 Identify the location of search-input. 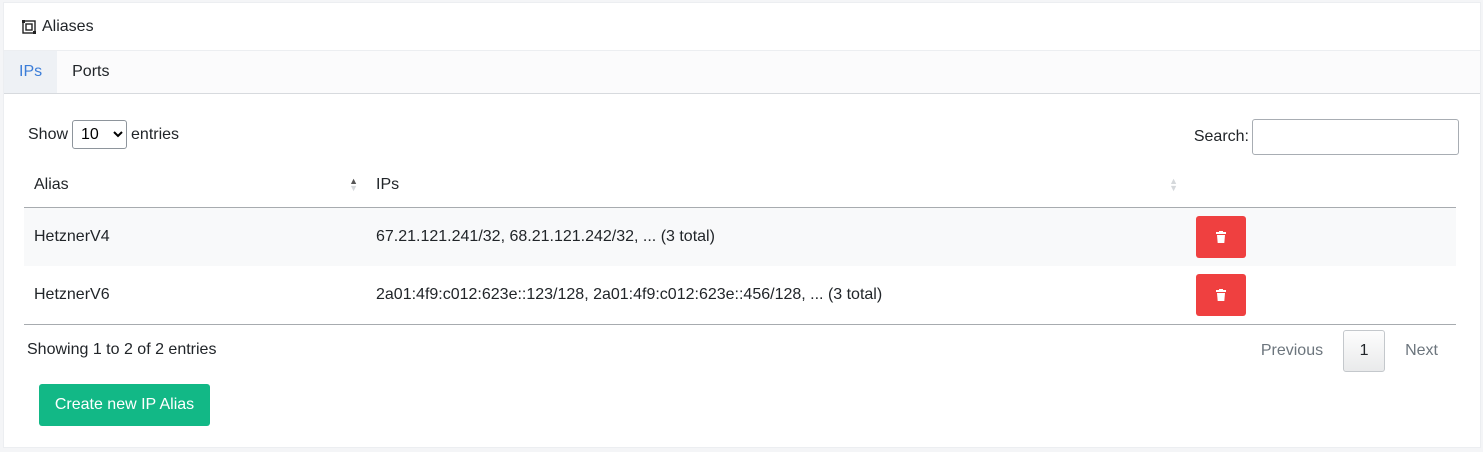
(1355, 137).